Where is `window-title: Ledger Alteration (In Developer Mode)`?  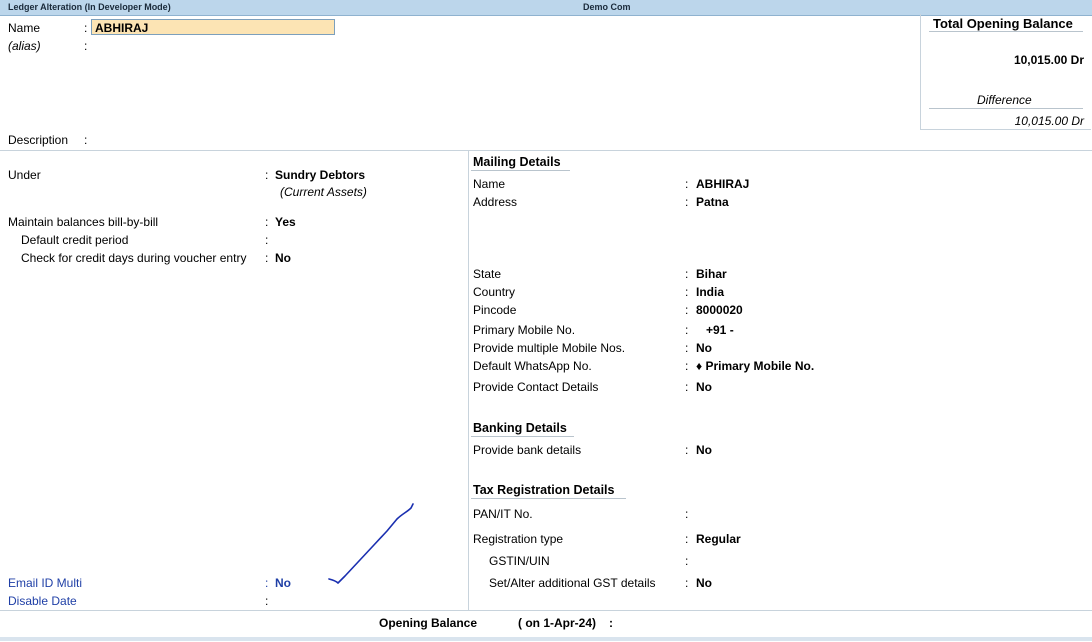 window-title: Ledger Alteration (In Developer Mode) is located at coordinates (89, 7).